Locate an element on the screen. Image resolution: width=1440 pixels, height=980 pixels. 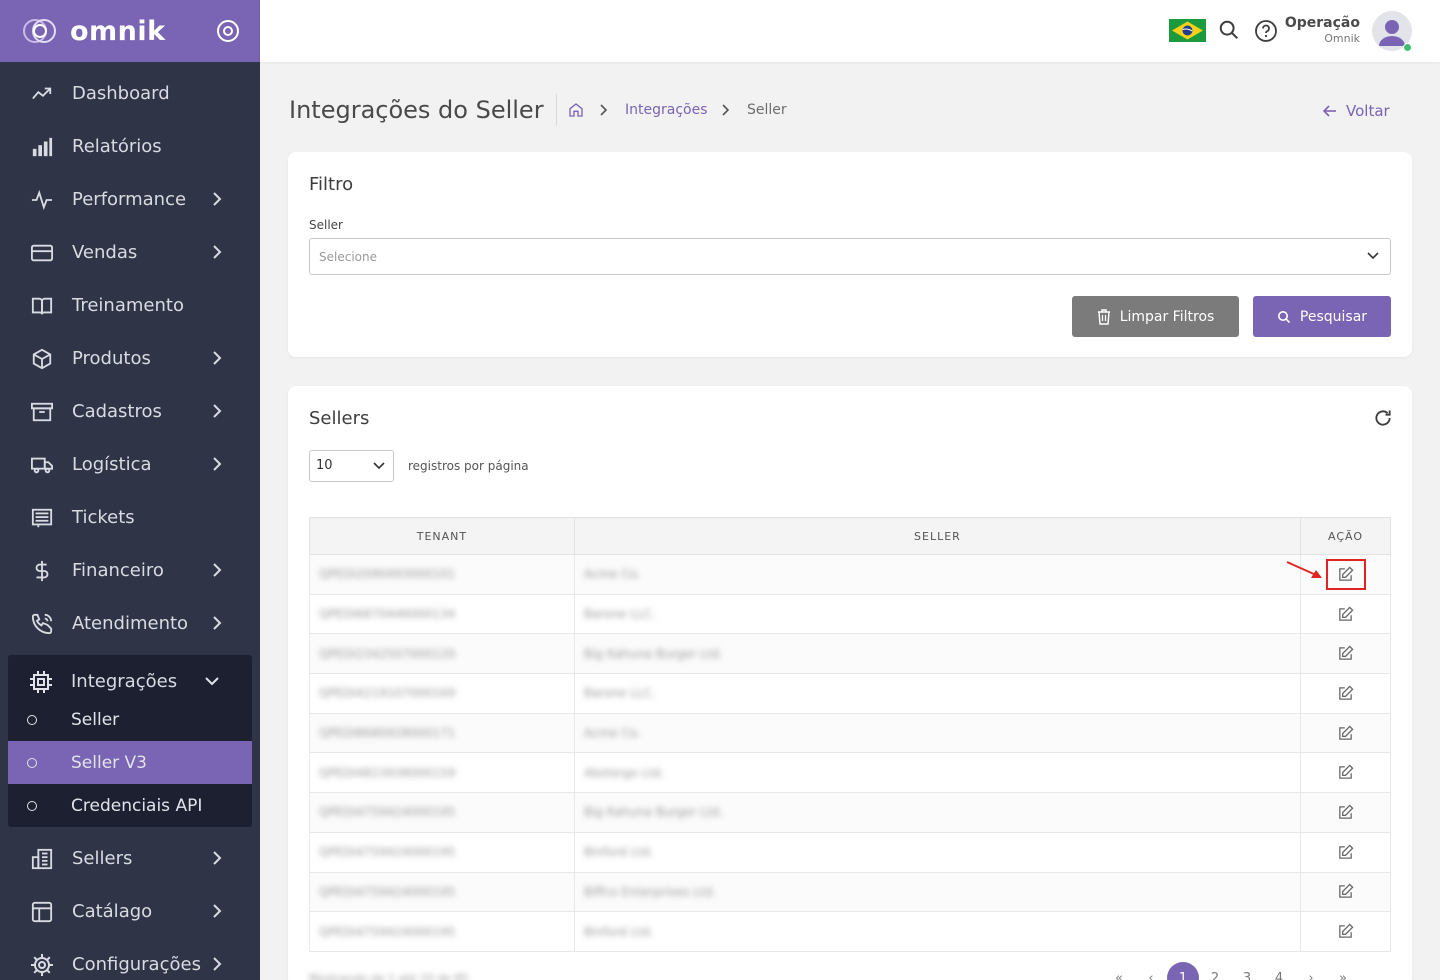
sidebar-item-dashboard: Dashboard is located at coordinates (130, 93).